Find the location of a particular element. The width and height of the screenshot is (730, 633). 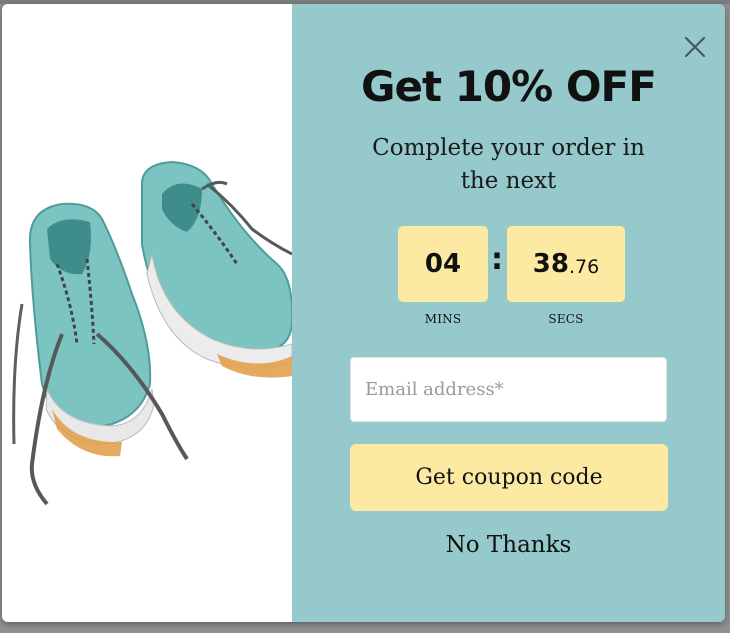

email-field is located at coordinates (508, 389).